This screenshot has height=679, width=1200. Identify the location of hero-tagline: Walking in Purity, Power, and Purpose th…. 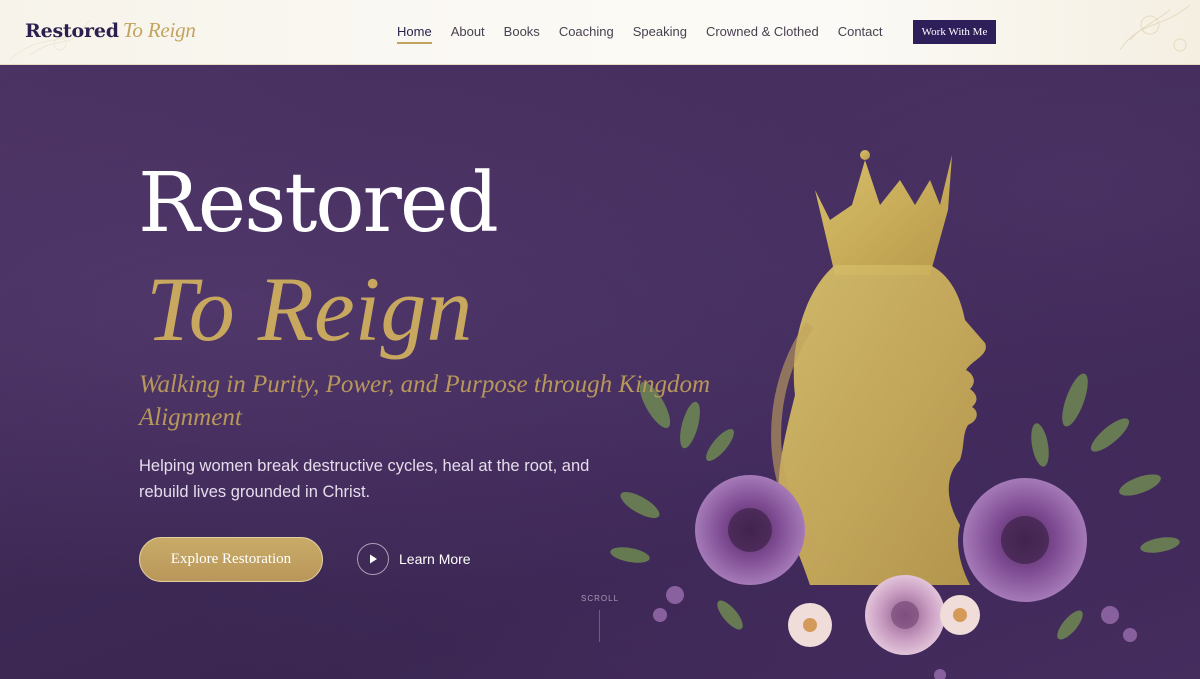
(425, 401).